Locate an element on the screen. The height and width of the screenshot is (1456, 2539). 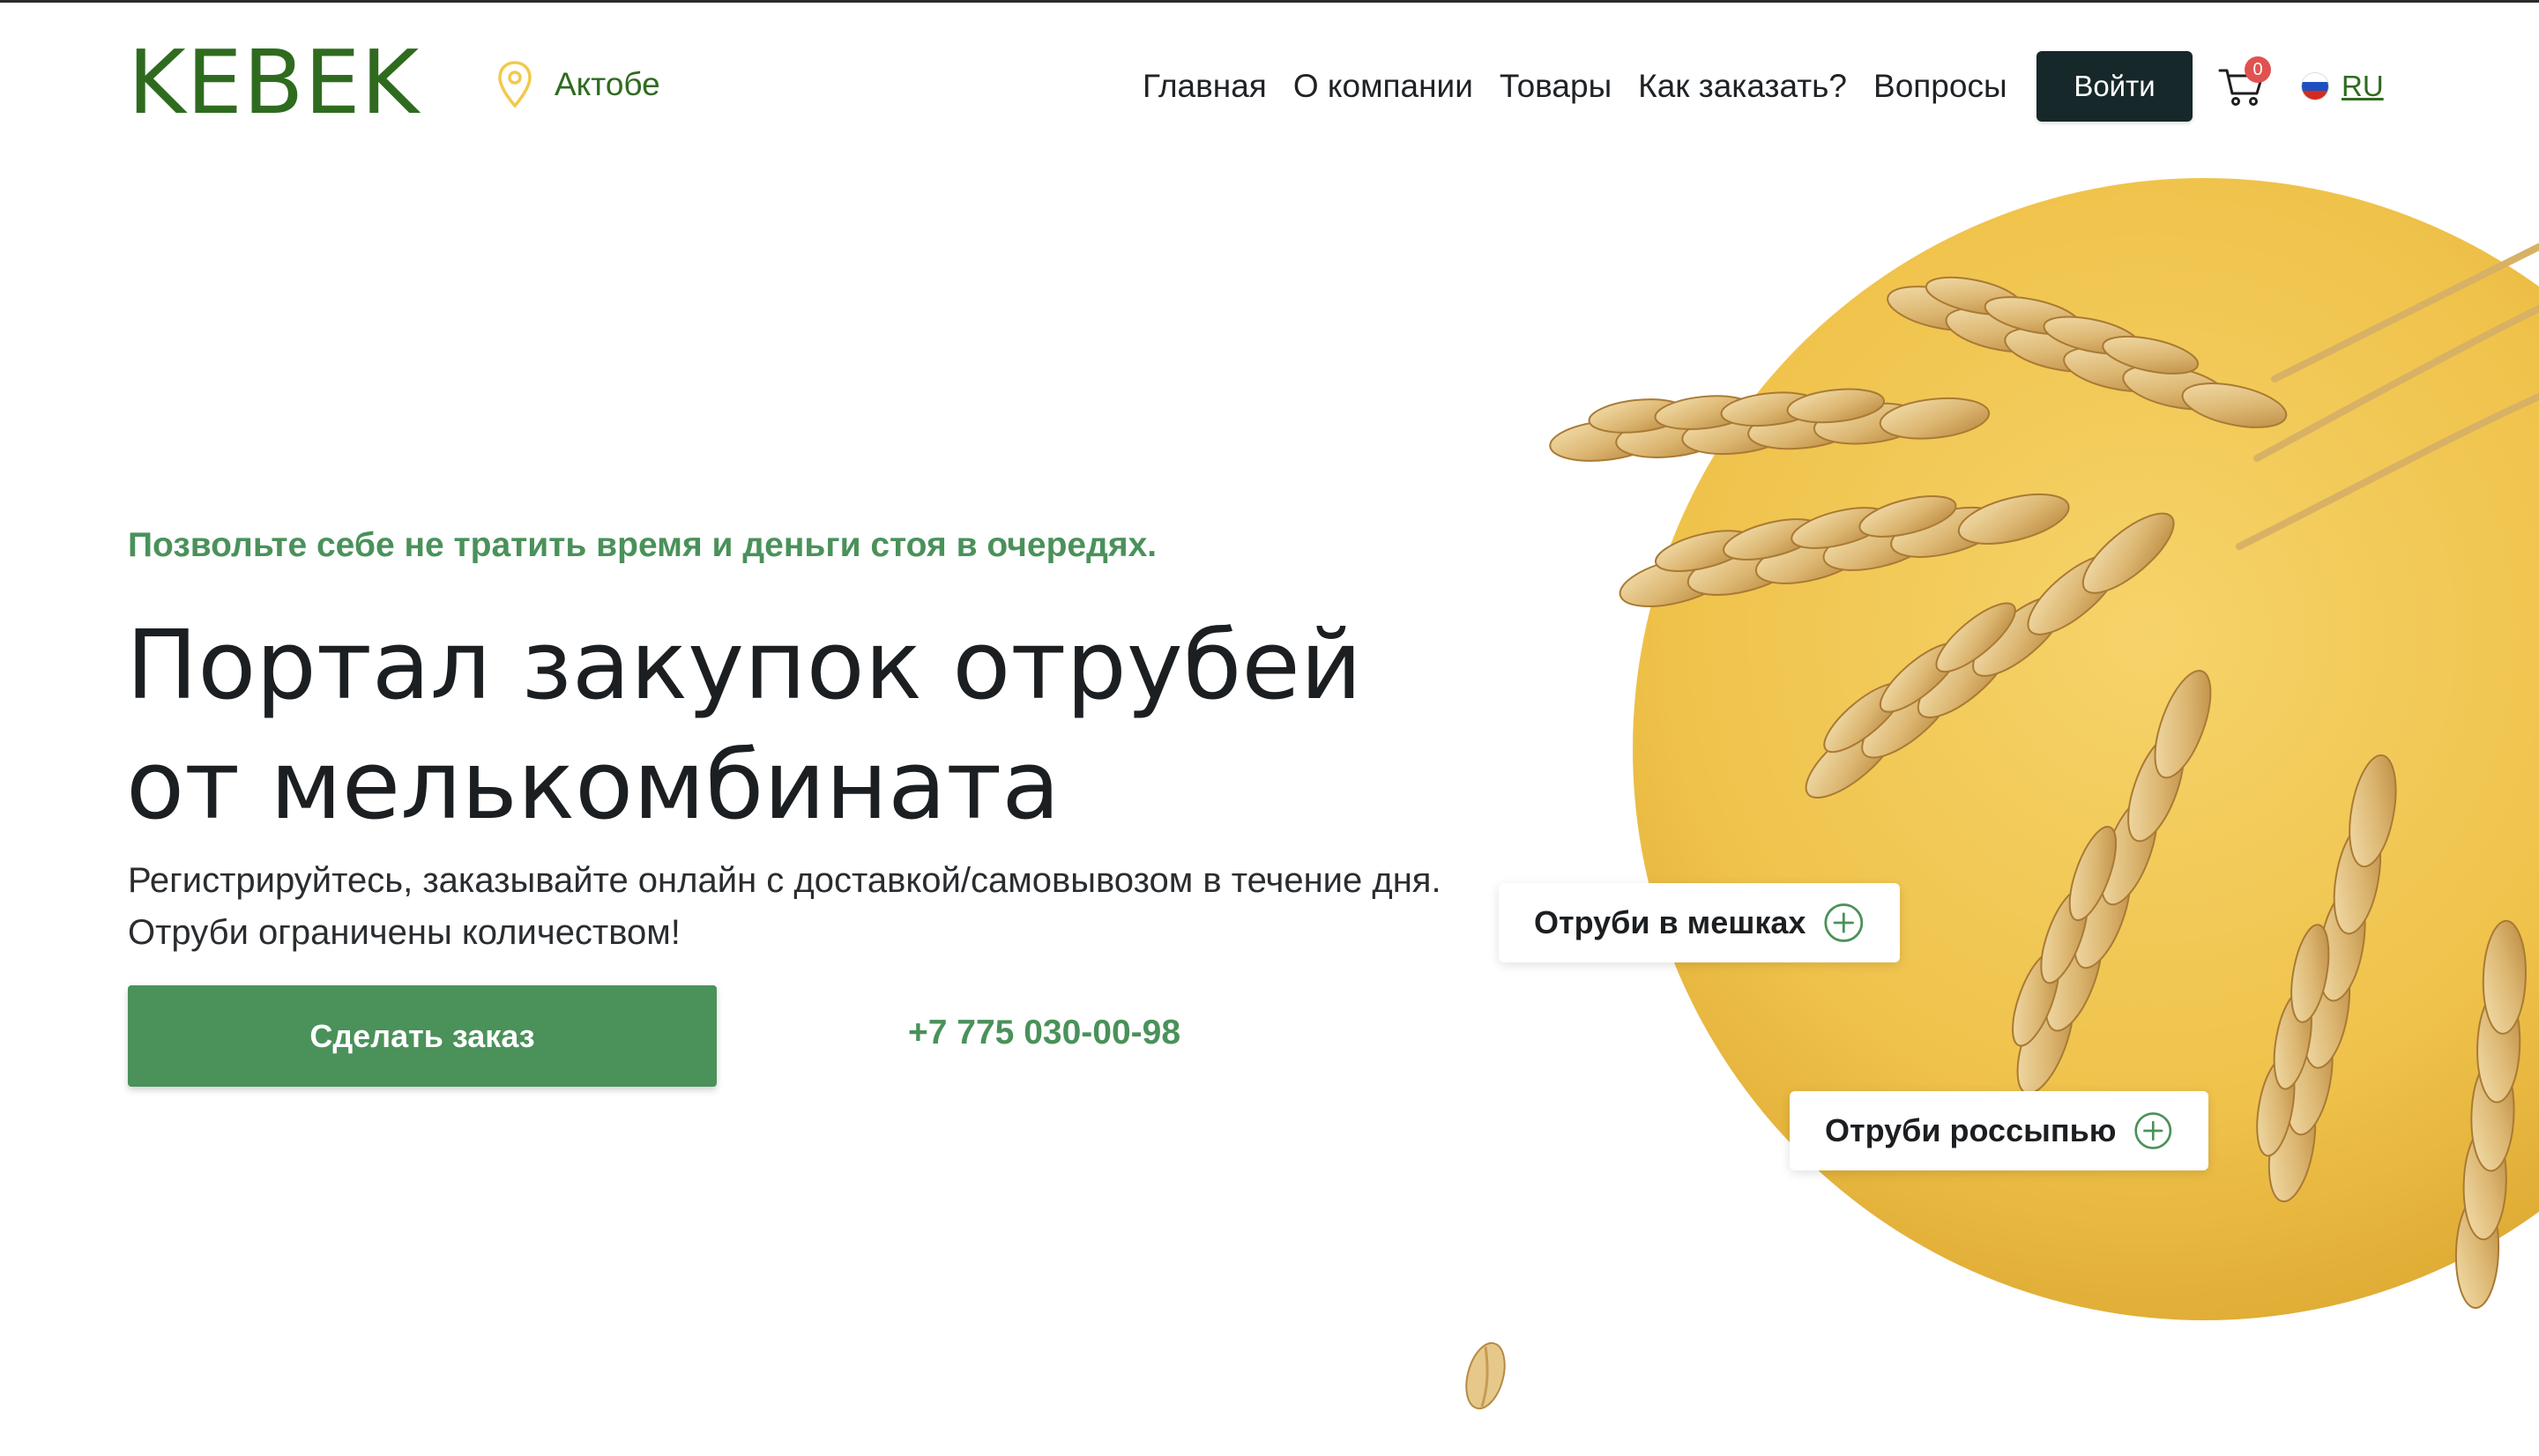
russian-flag-icon is located at coordinates (2315, 86).